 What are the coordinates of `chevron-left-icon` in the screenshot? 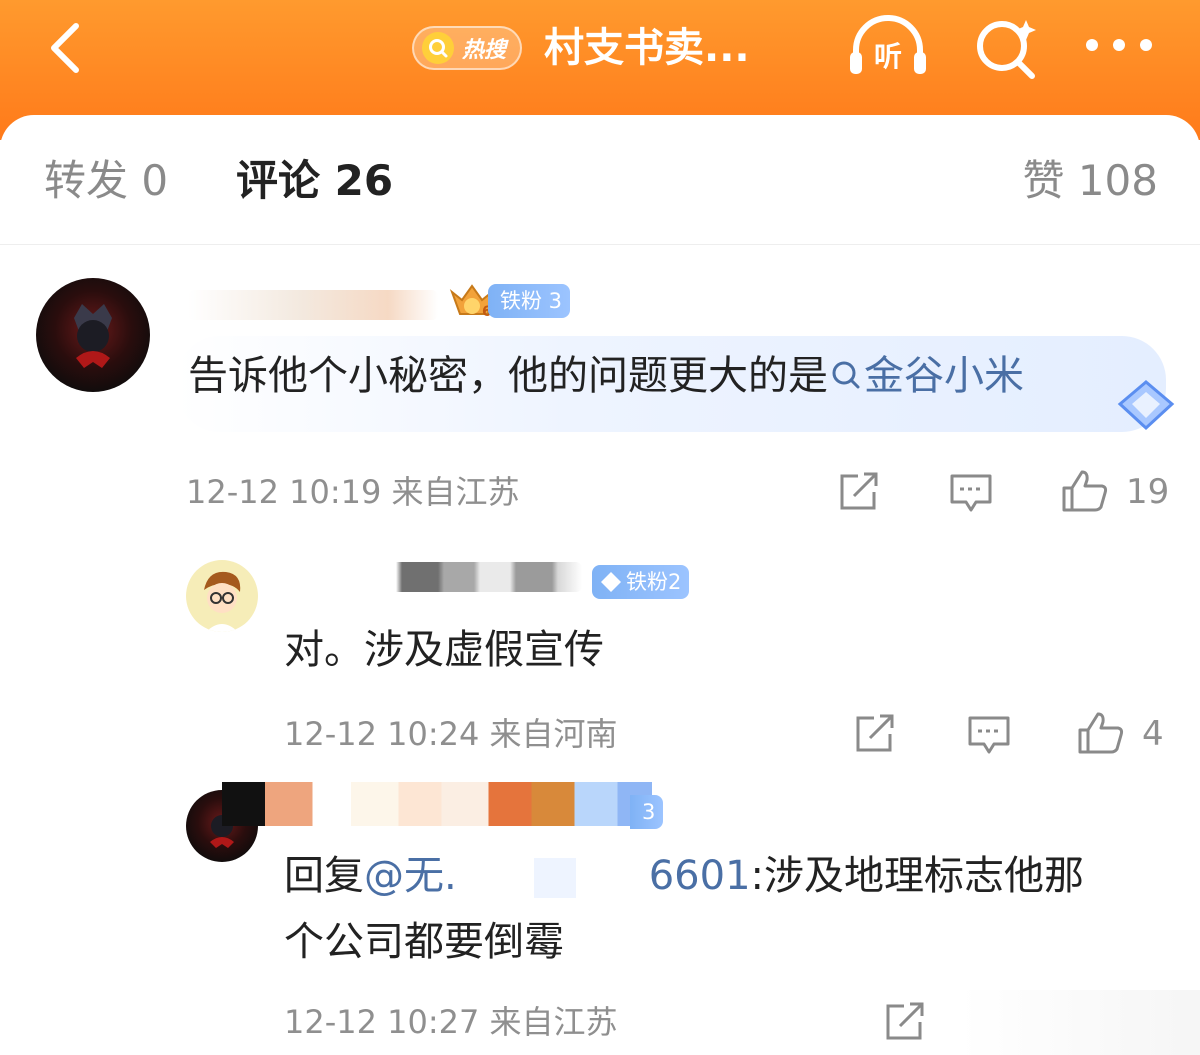 It's located at (65, 48).